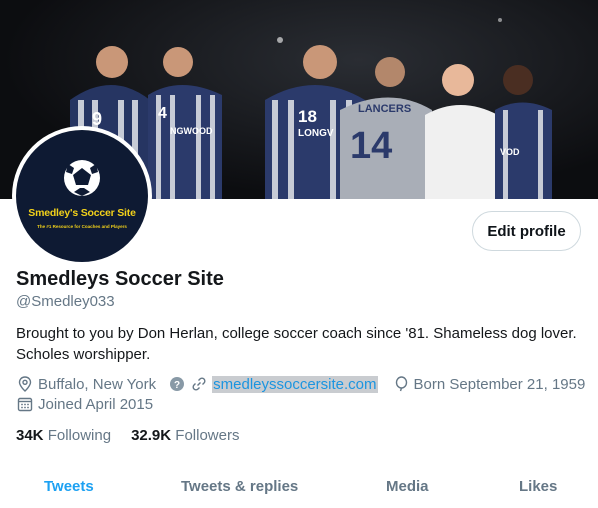  Describe the element at coordinates (510, 152) in the screenshot. I see `svg-text: VOD` at that location.